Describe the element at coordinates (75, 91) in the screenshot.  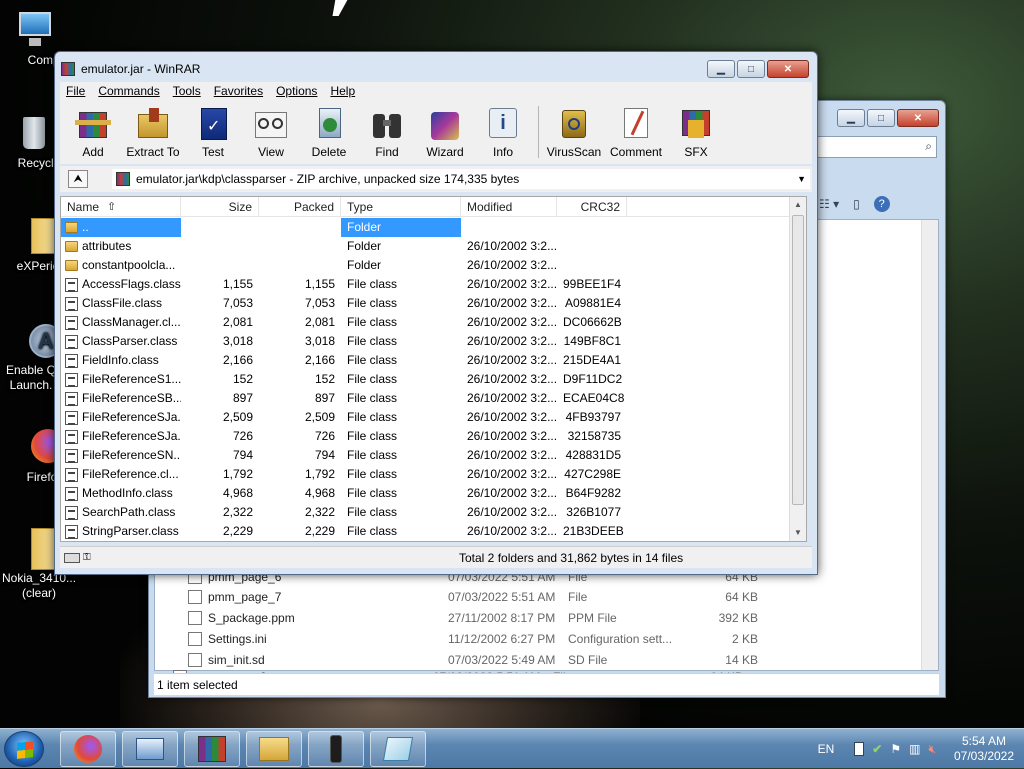
I see `menu-file: File` at that location.